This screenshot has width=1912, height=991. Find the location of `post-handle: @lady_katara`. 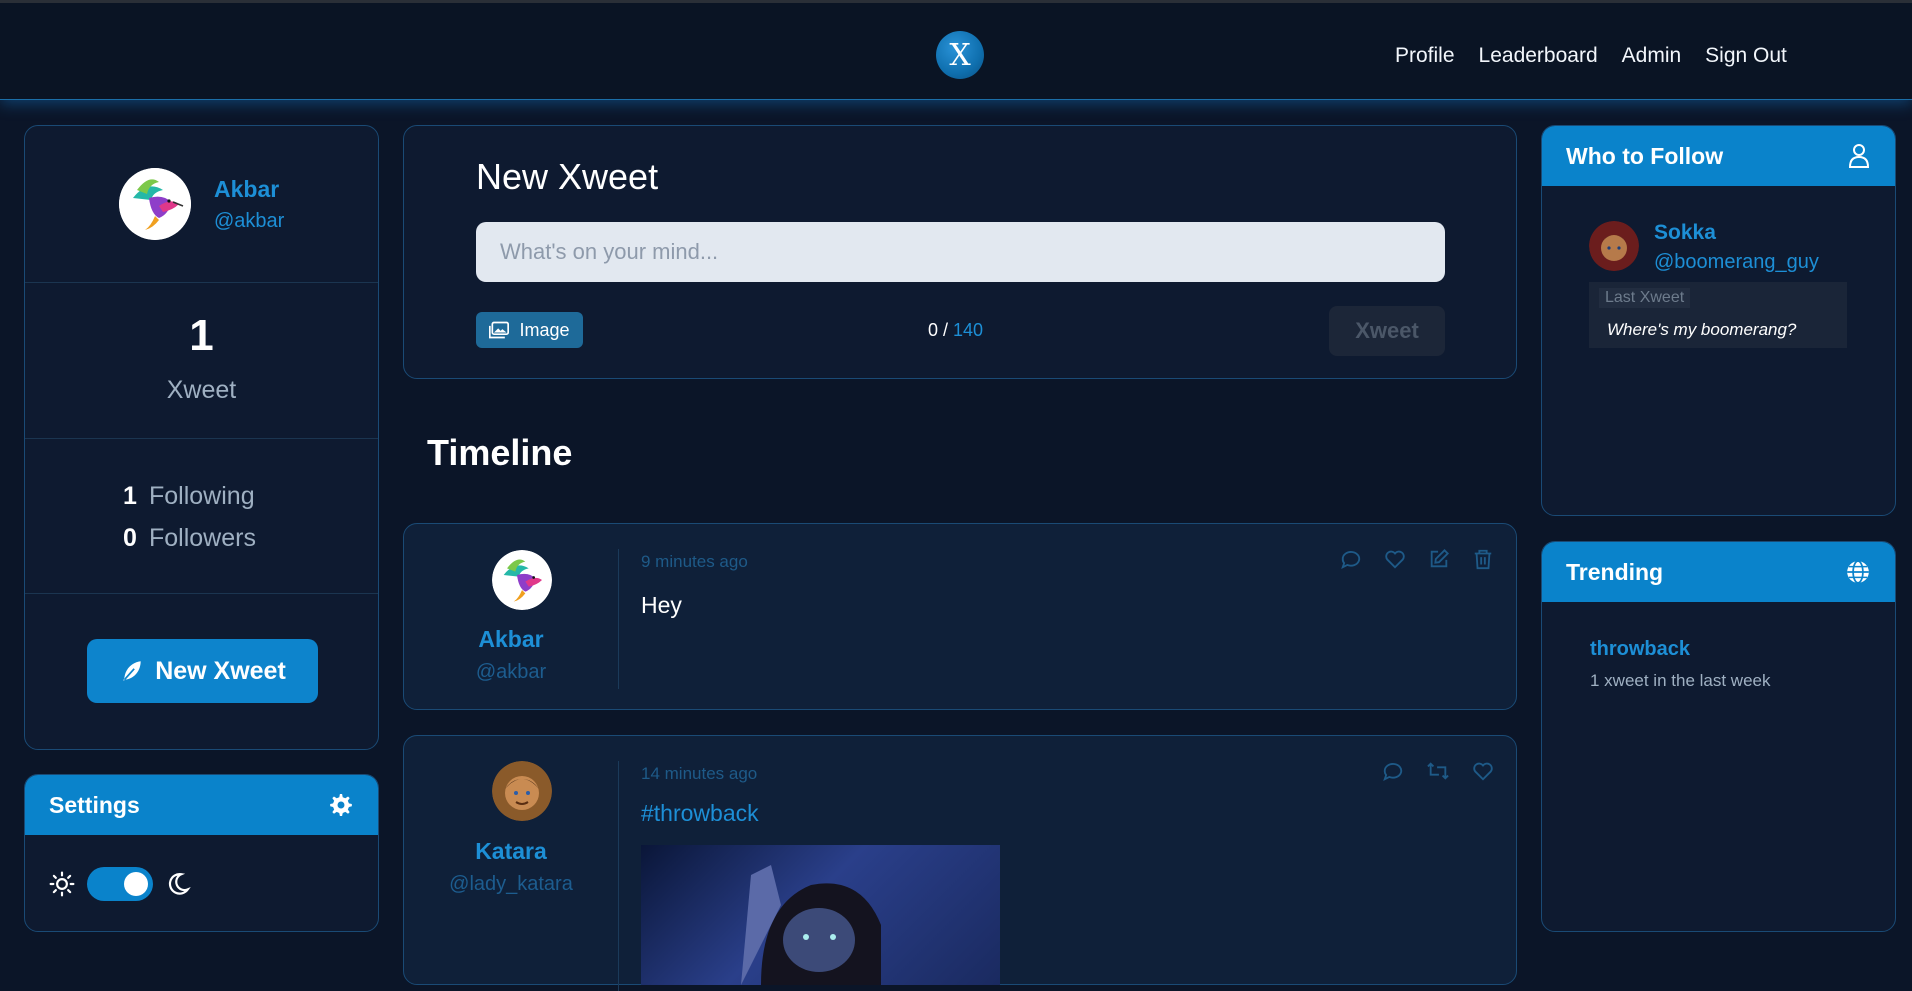

post-handle: @lady_katara is located at coordinates (511, 884).